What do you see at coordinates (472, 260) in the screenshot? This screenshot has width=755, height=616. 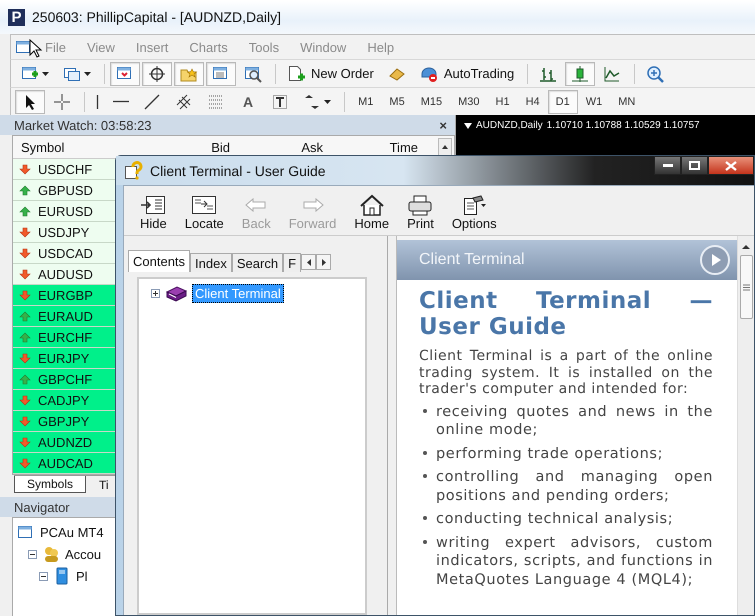 I see `topic-header-title: Client Terminal` at bounding box center [472, 260].